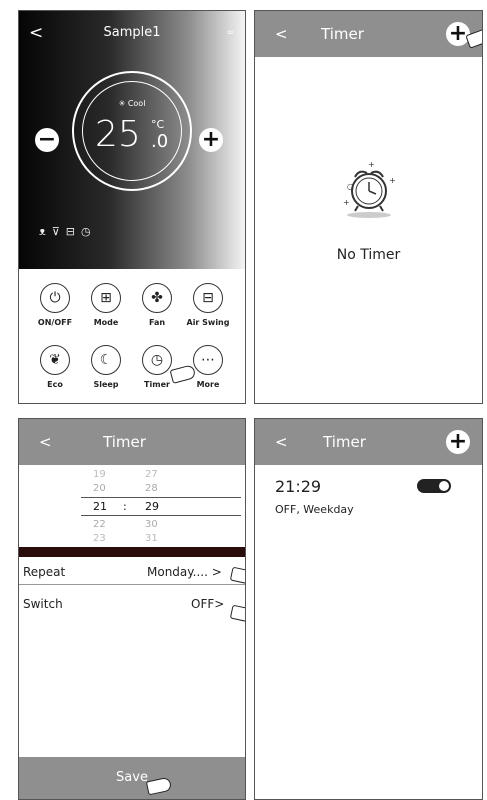 The height and width of the screenshot is (800, 487). I want to click on control-label: ON/OFF, so click(55, 322).